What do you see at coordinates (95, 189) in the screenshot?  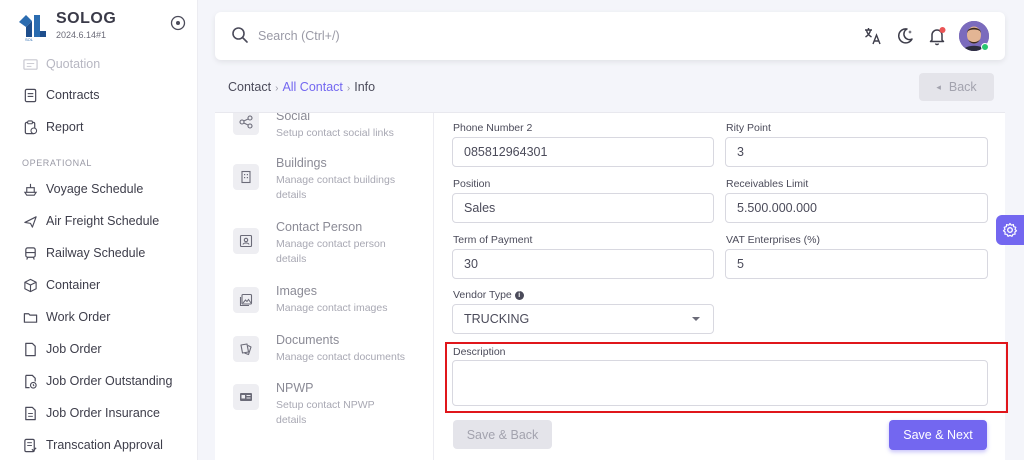 I see `sidebar-item-label: Voyage Schedule` at bounding box center [95, 189].